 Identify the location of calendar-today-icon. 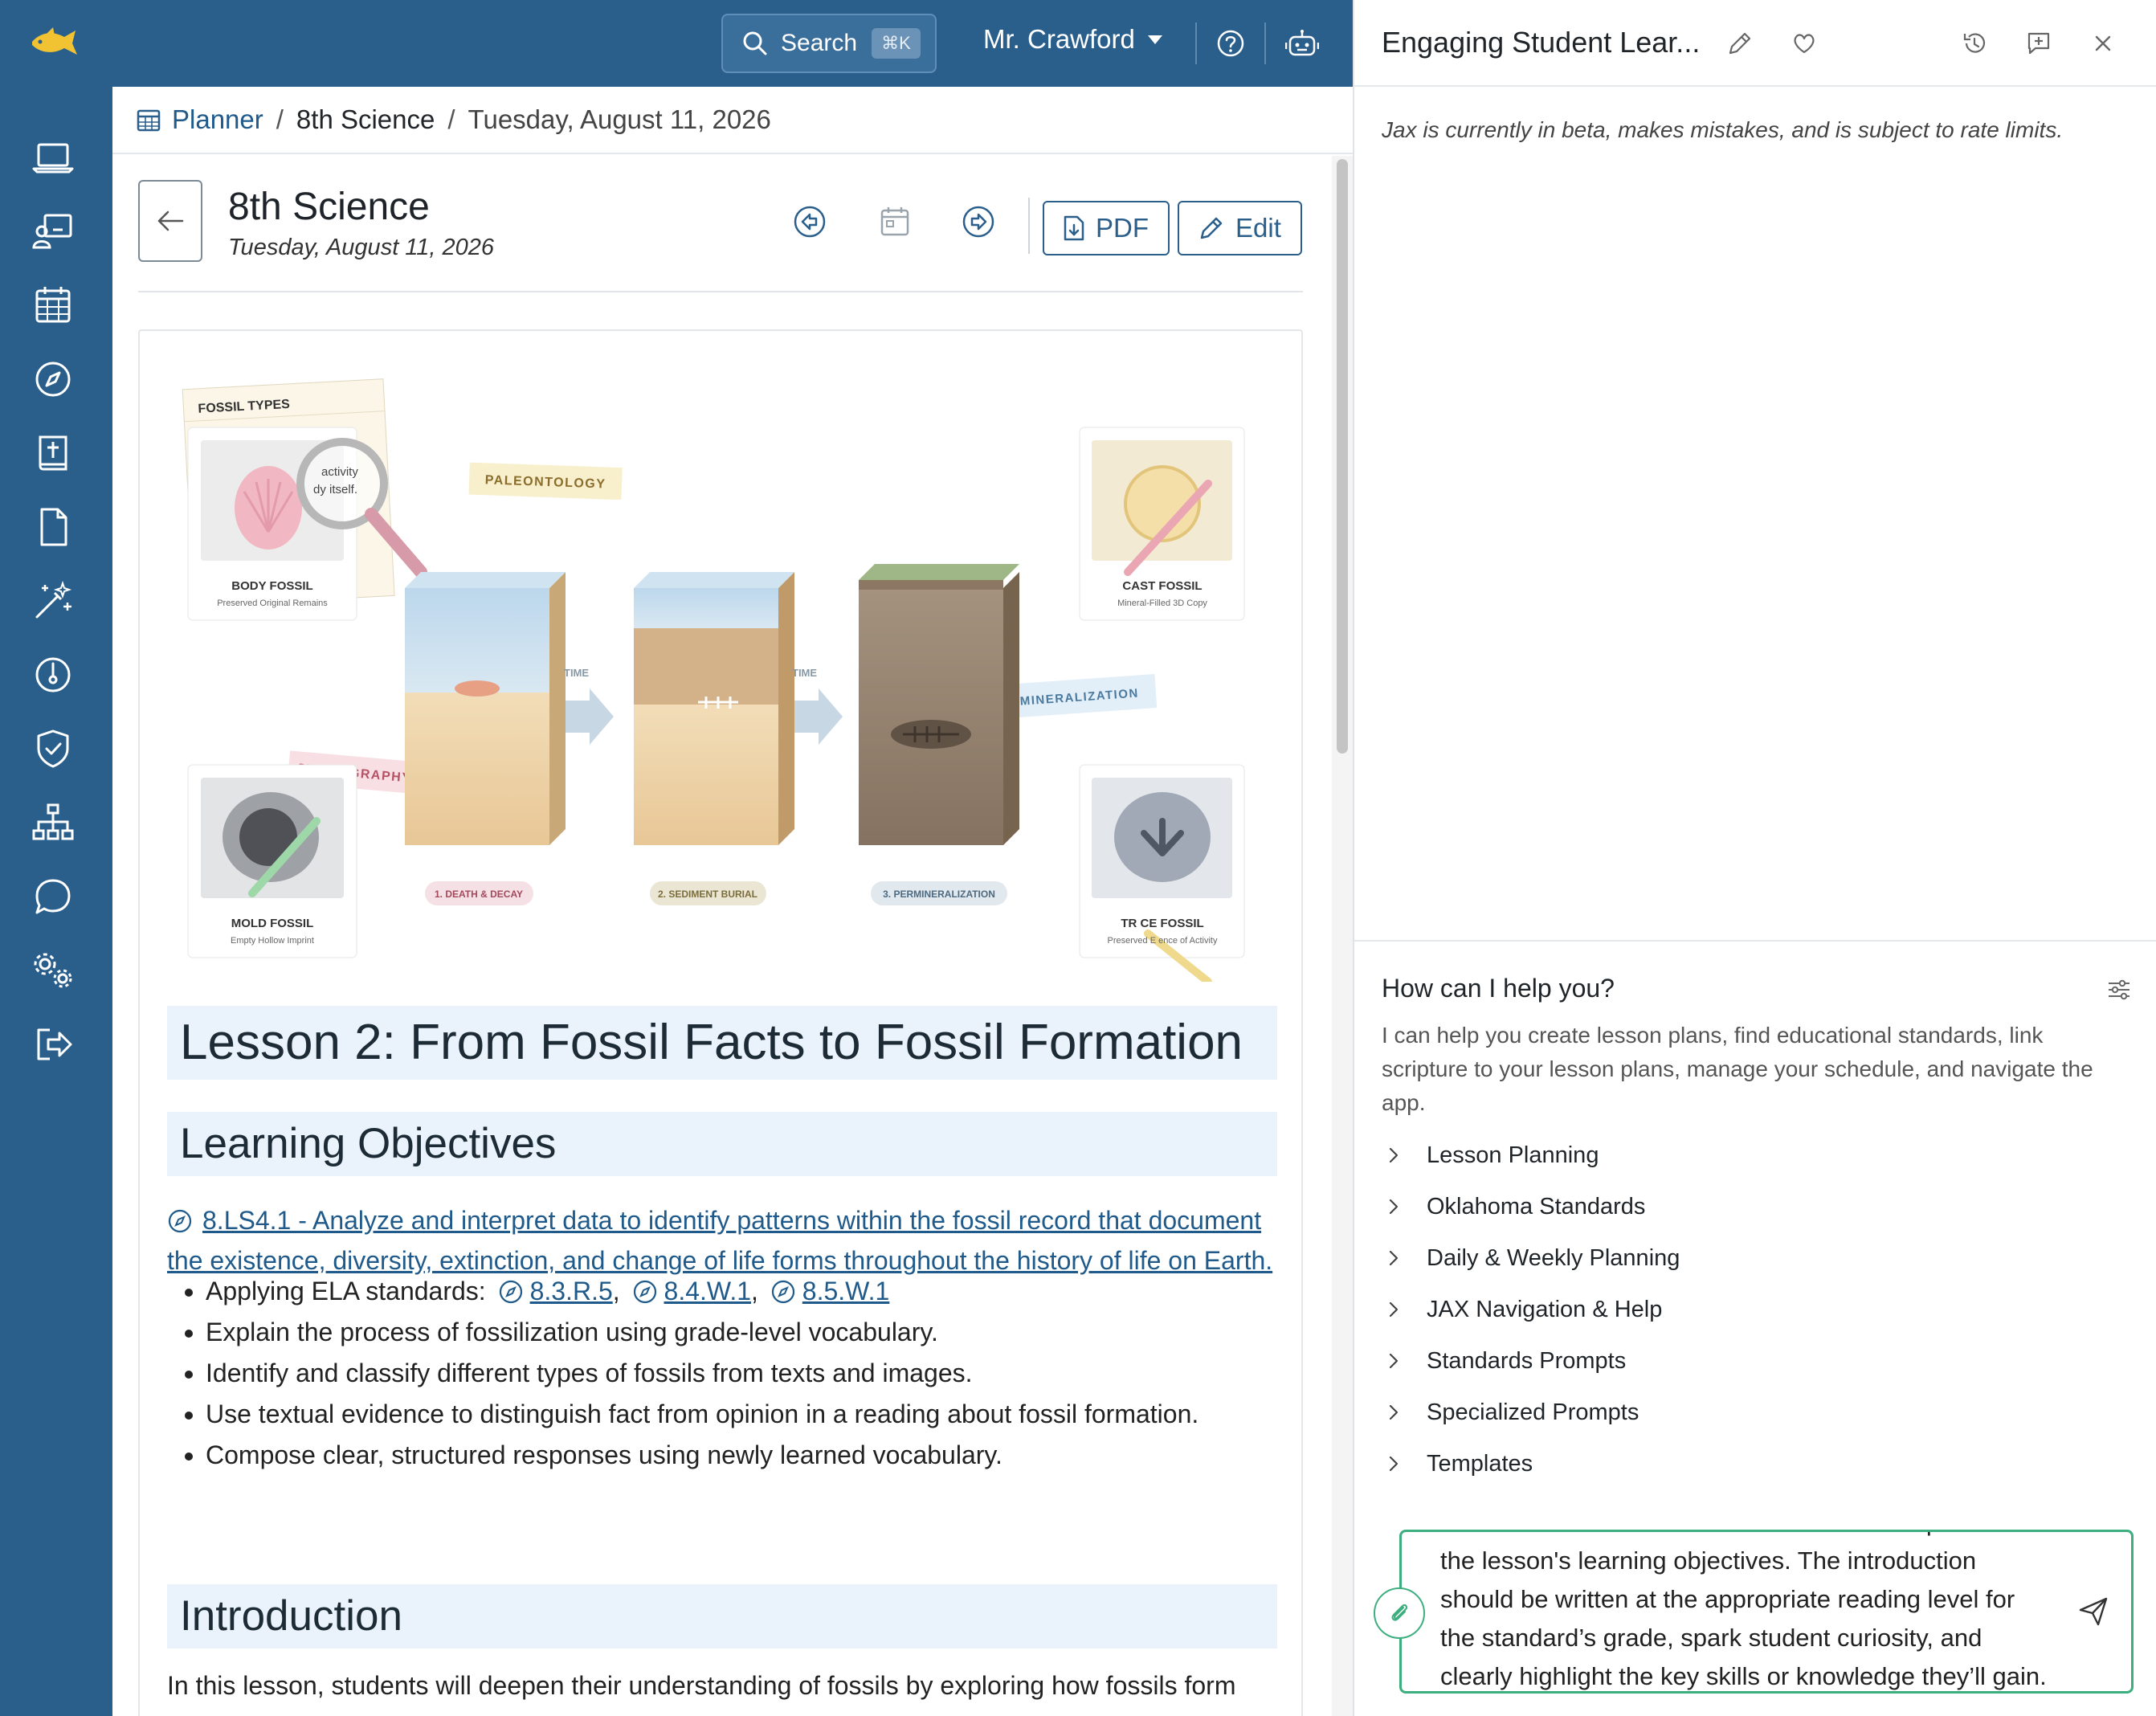
(895, 221).